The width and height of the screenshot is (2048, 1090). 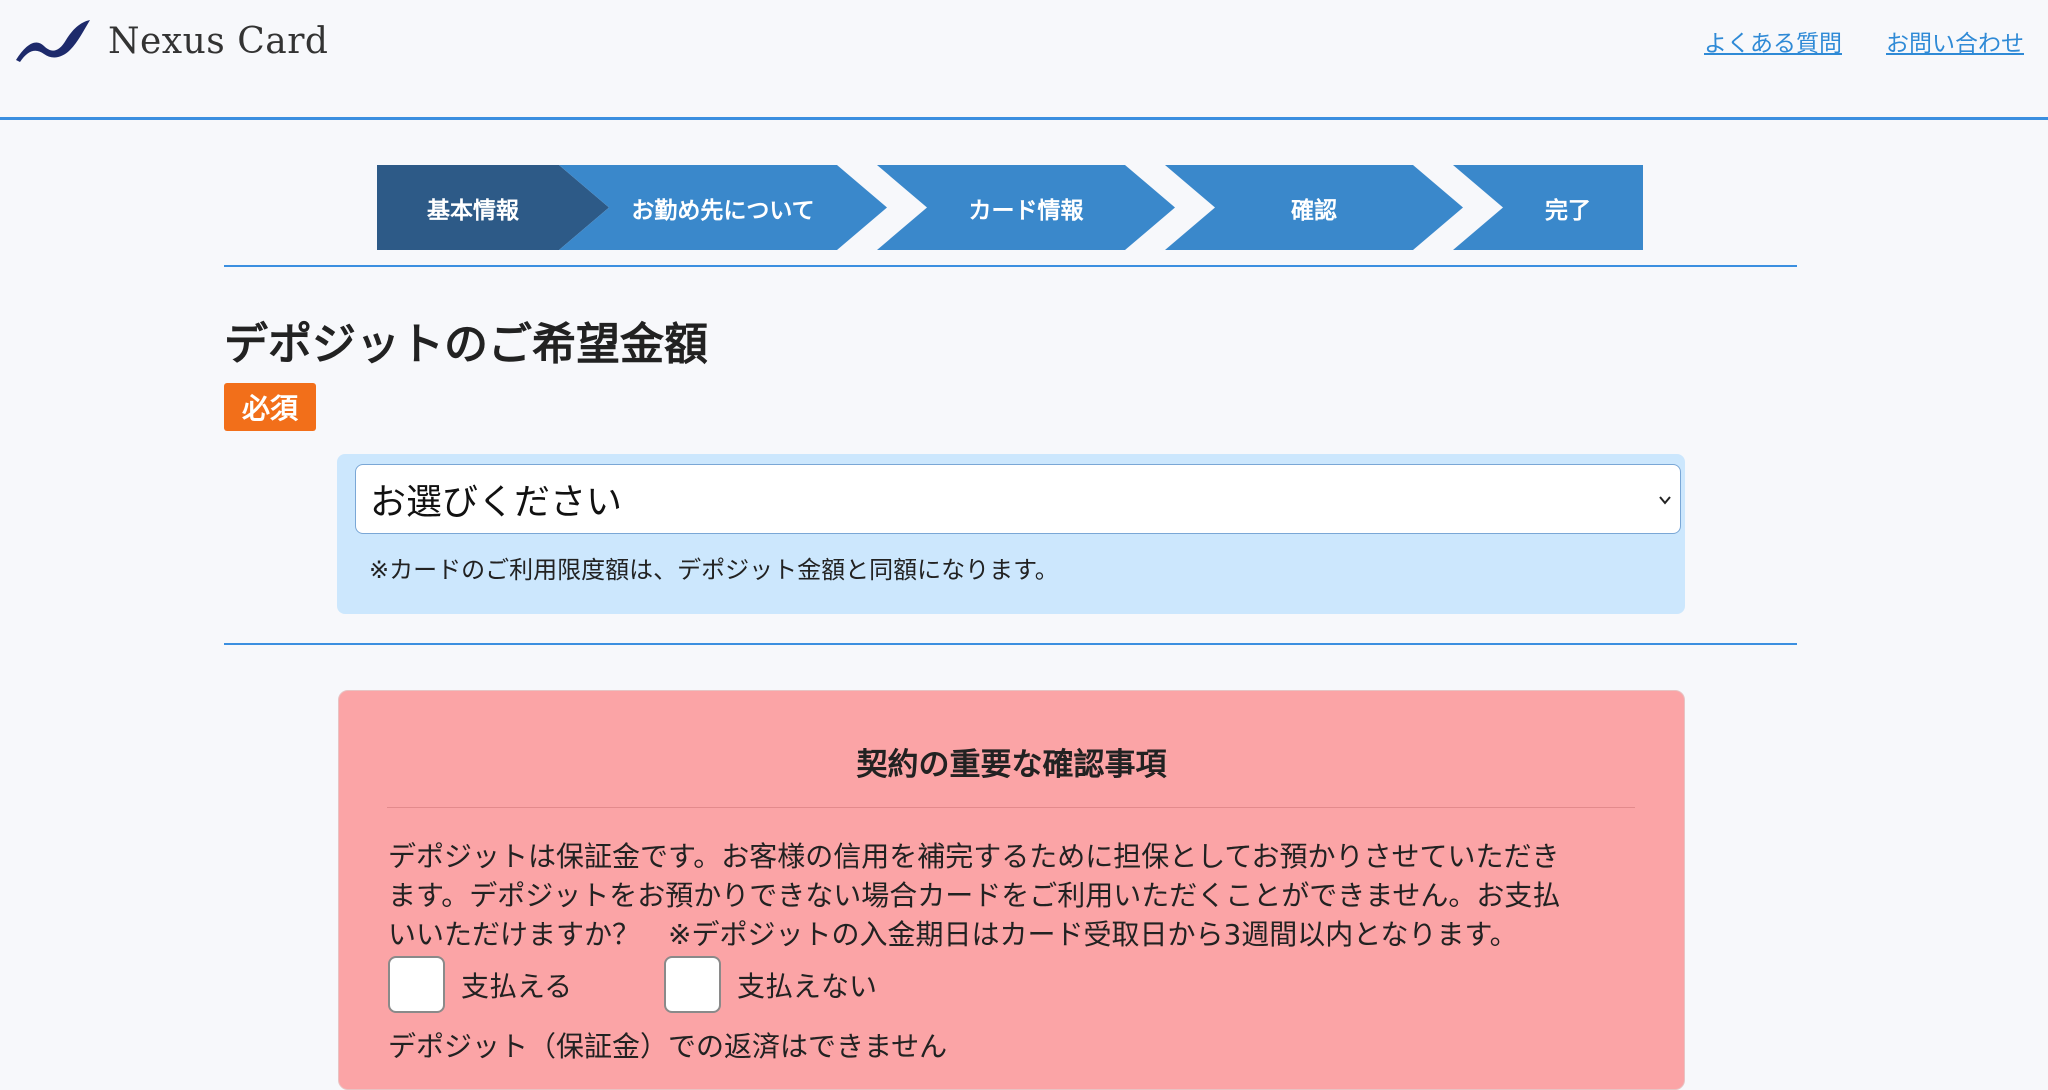 I want to click on step-label: 完了, so click(x=1568, y=210).